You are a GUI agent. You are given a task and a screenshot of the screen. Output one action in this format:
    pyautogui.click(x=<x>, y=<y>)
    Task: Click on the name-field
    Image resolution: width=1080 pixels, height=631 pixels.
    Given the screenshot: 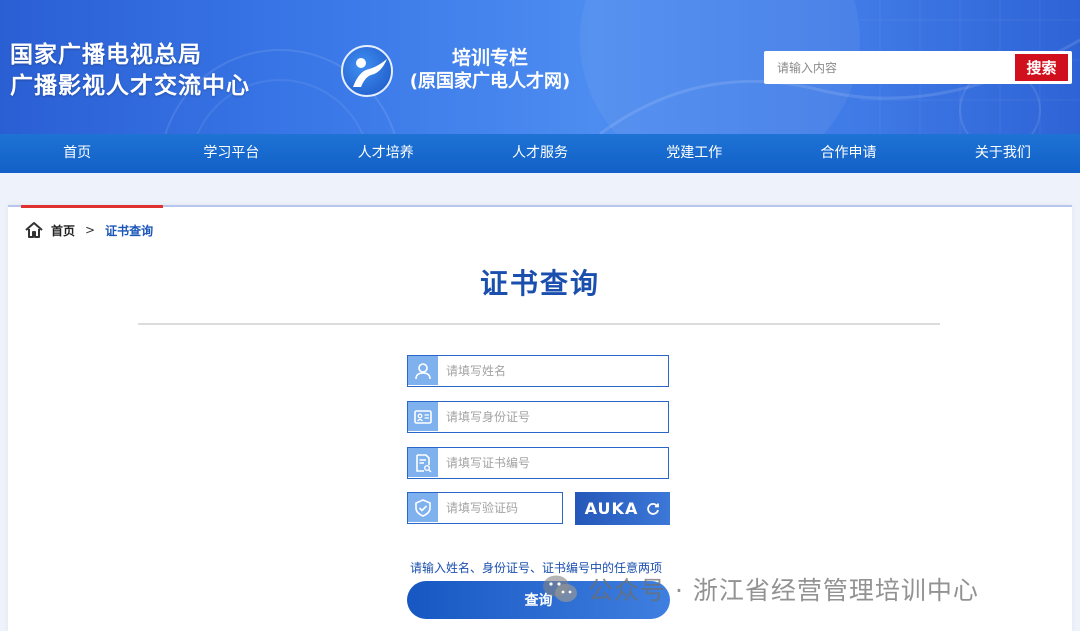 What is the action you would take?
    pyautogui.click(x=538, y=371)
    